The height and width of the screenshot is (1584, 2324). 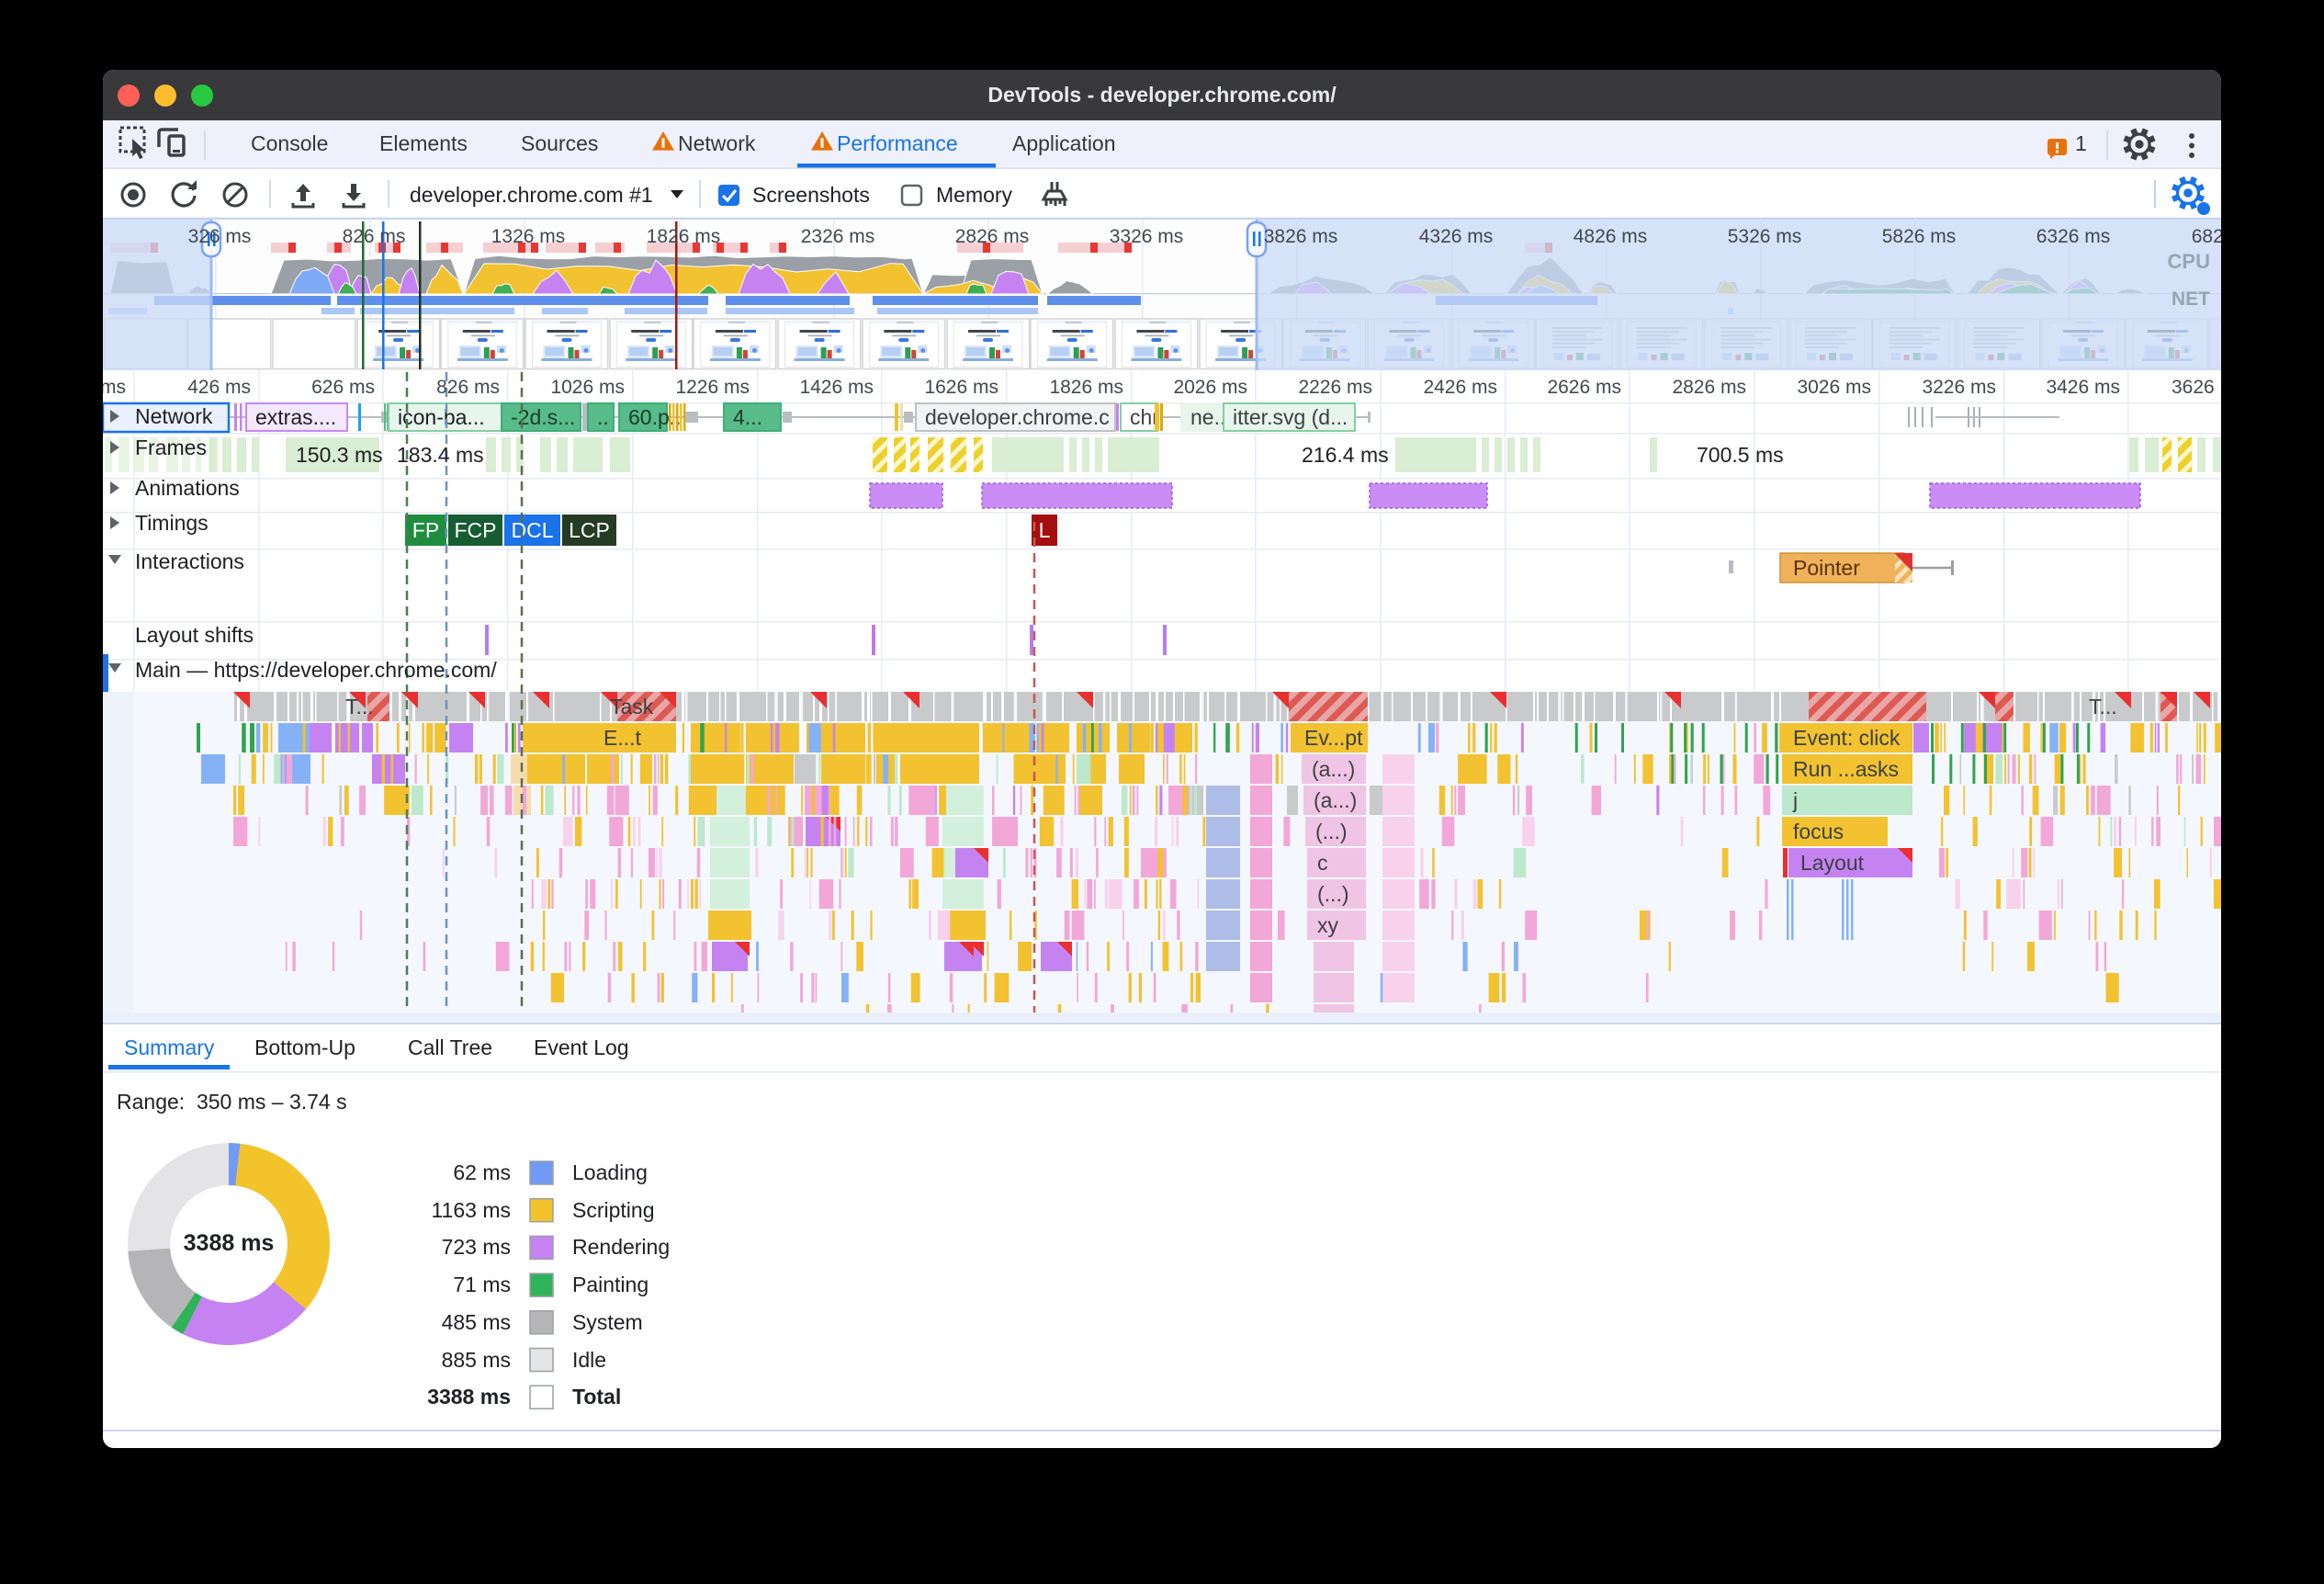 What do you see at coordinates (1795, 800) in the screenshot?
I see `svg-text: j` at bounding box center [1795, 800].